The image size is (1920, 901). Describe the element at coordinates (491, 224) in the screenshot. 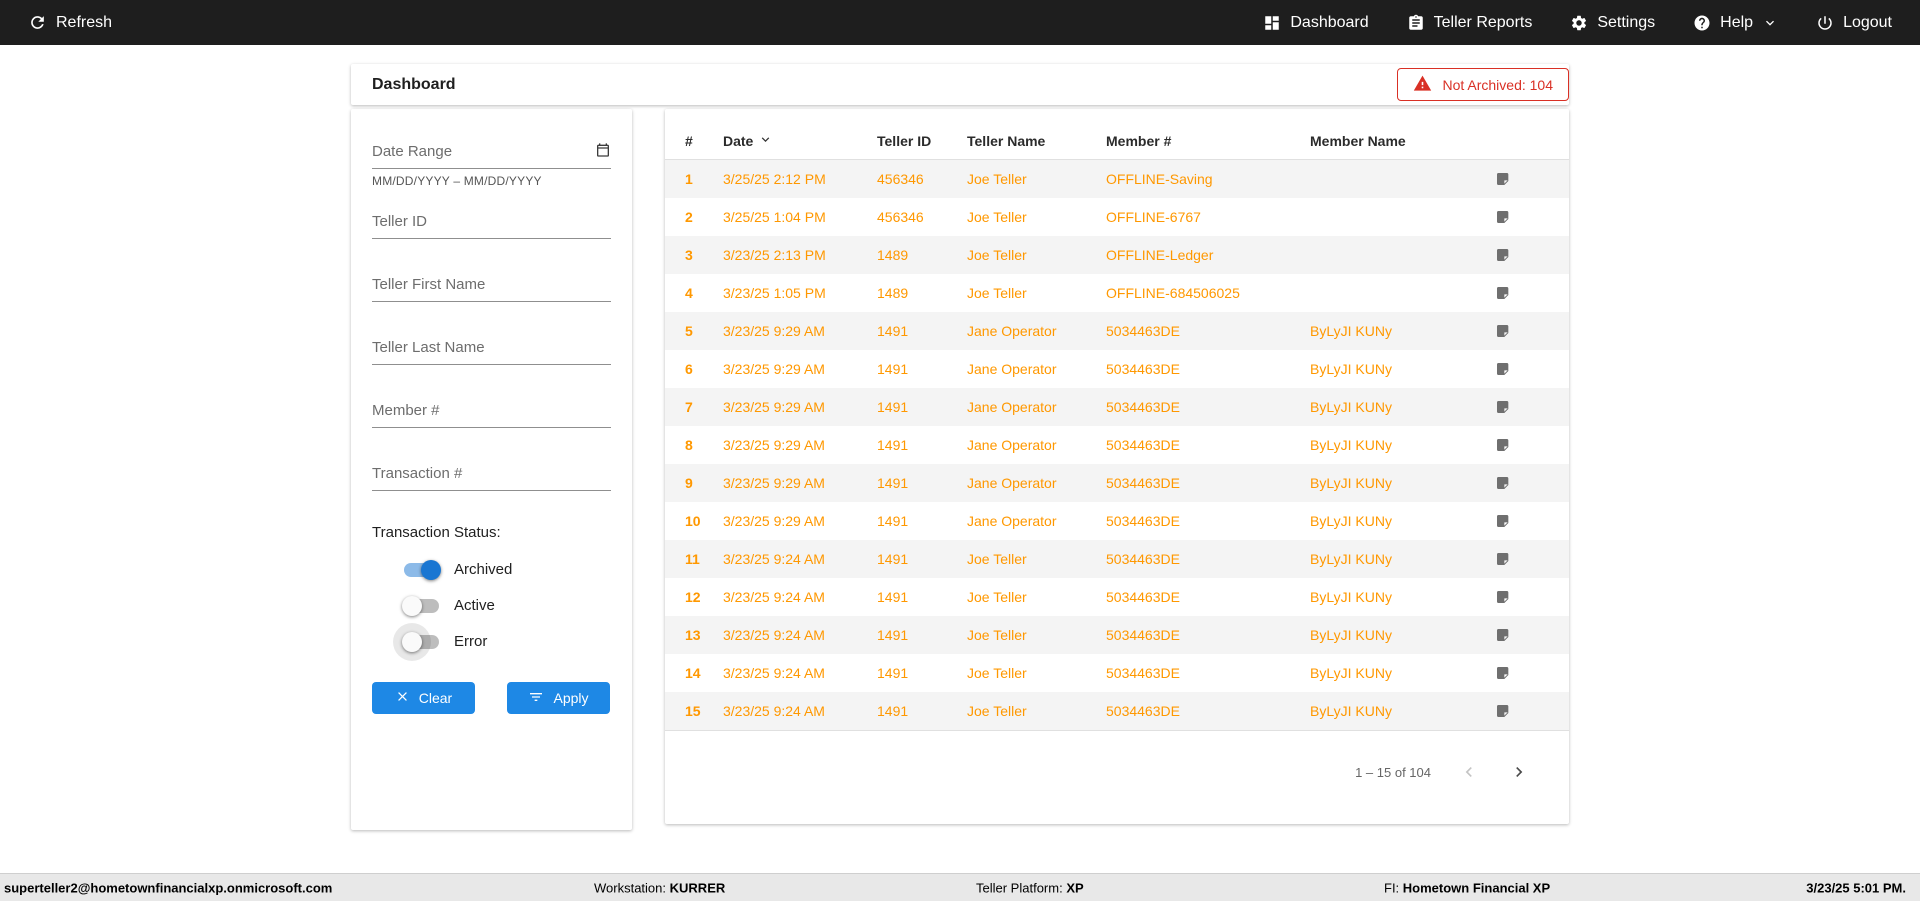

I see `teller-id-input` at that location.